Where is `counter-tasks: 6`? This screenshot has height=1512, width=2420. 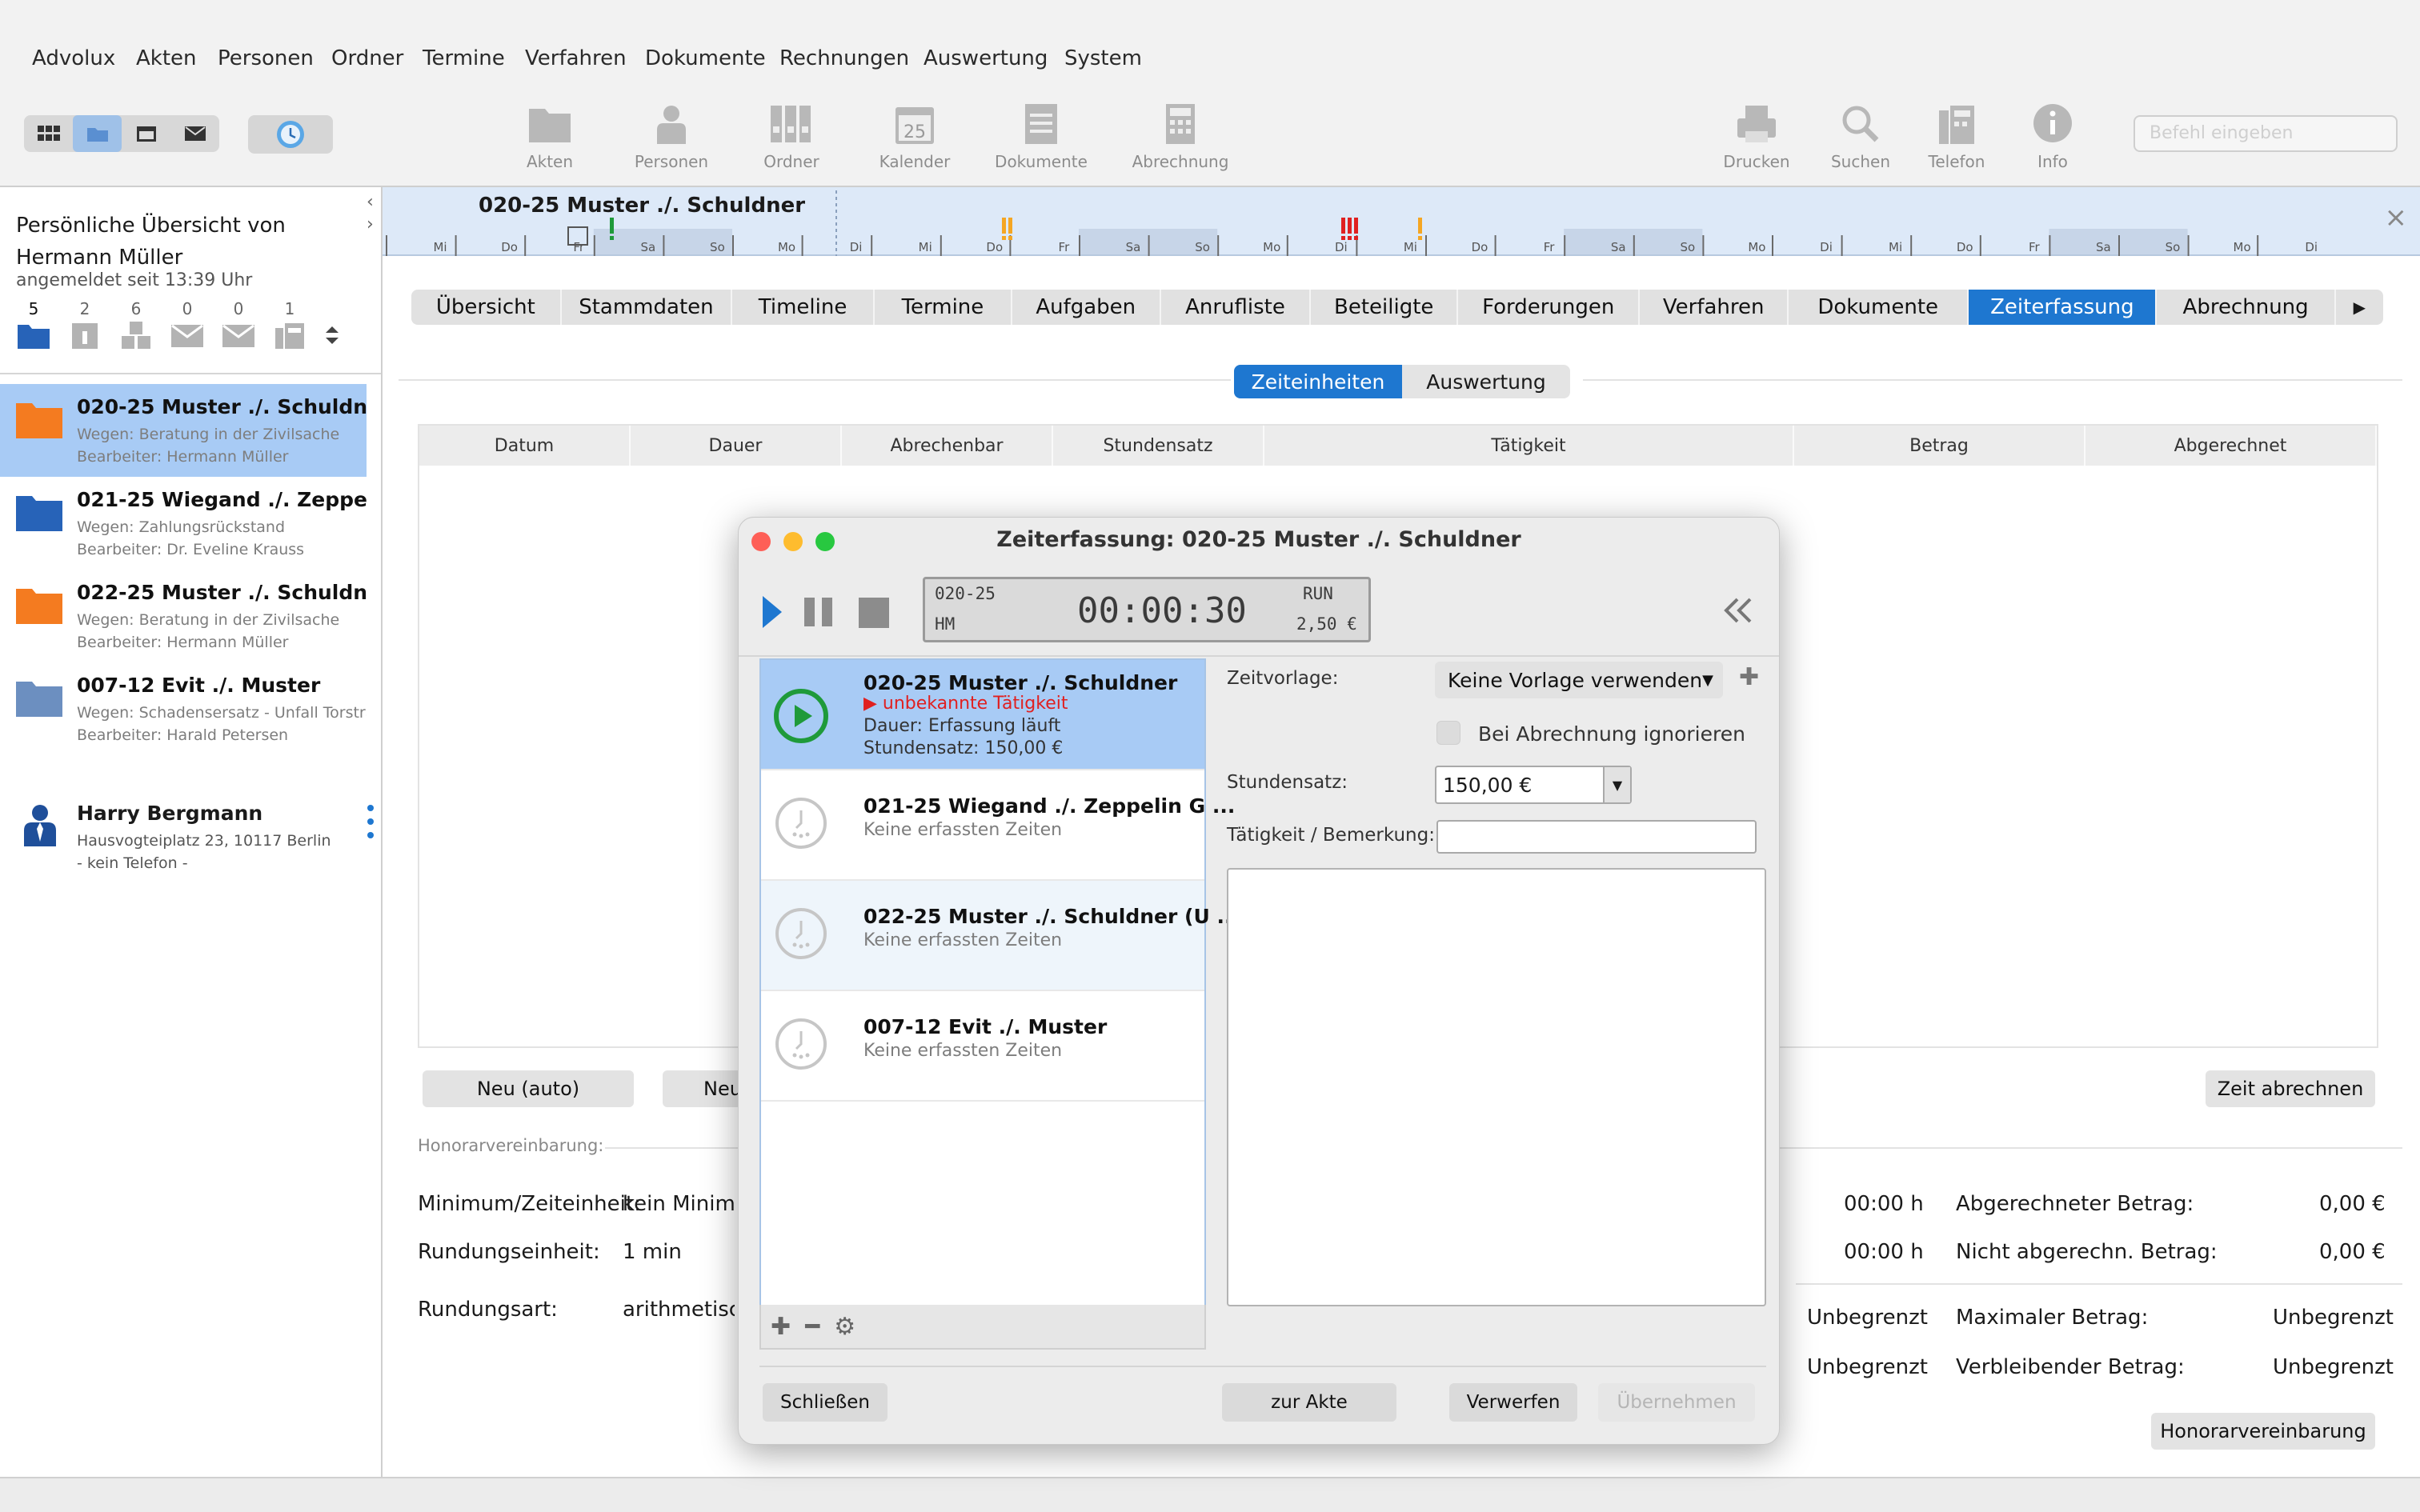 counter-tasks: 6 is located at coordinates (136, 326).